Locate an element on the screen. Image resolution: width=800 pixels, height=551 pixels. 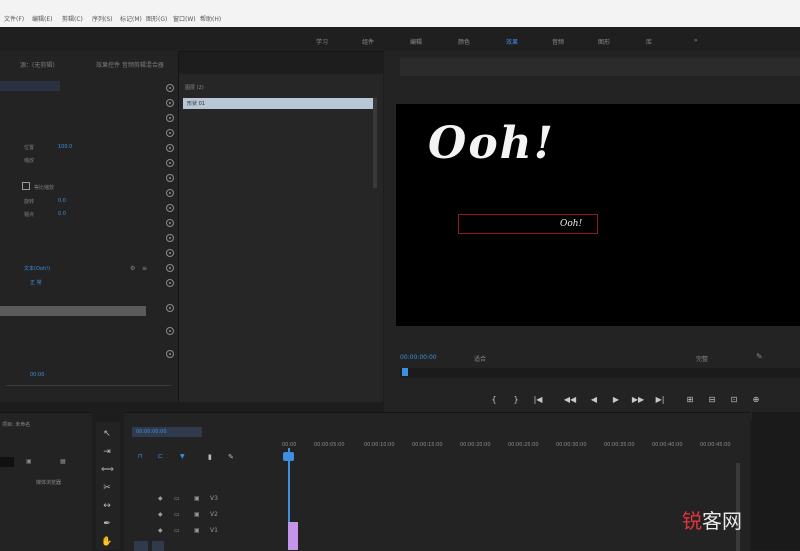
sequence-tab: 00:00:00:00 is located at coordinates (167, 432).